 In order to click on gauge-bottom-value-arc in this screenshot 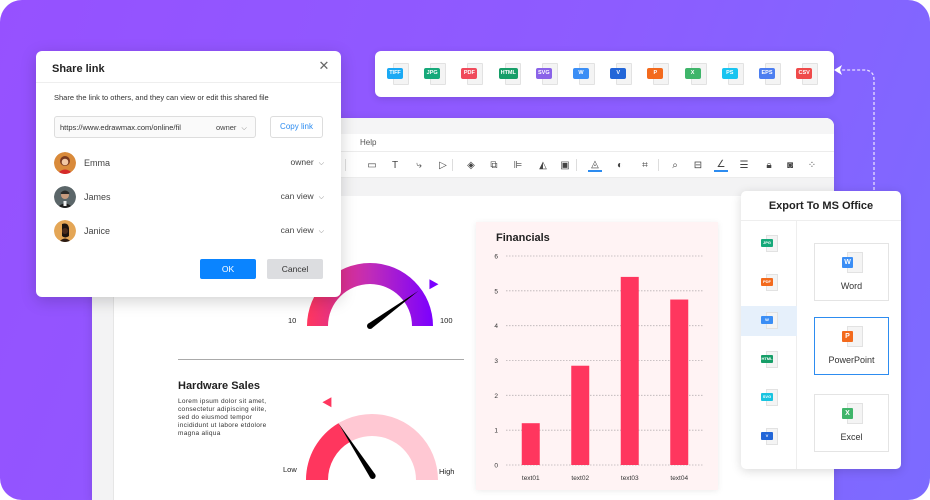, I will do `click(328, 451)`.